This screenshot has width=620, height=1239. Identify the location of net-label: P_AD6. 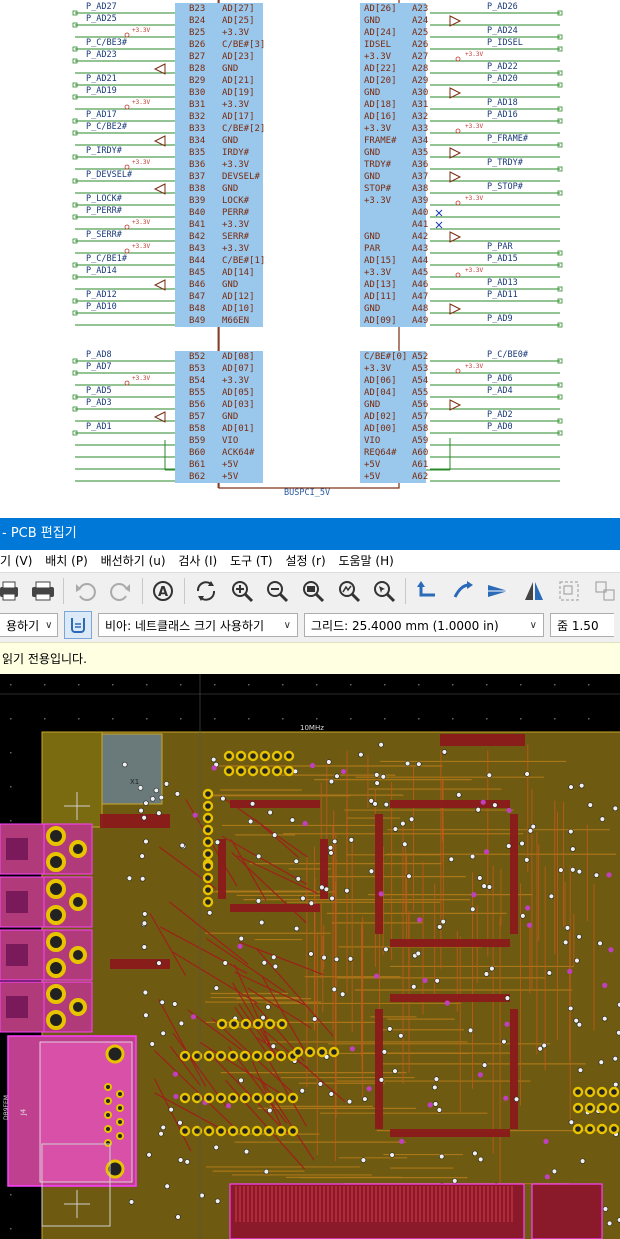
(500, 379).